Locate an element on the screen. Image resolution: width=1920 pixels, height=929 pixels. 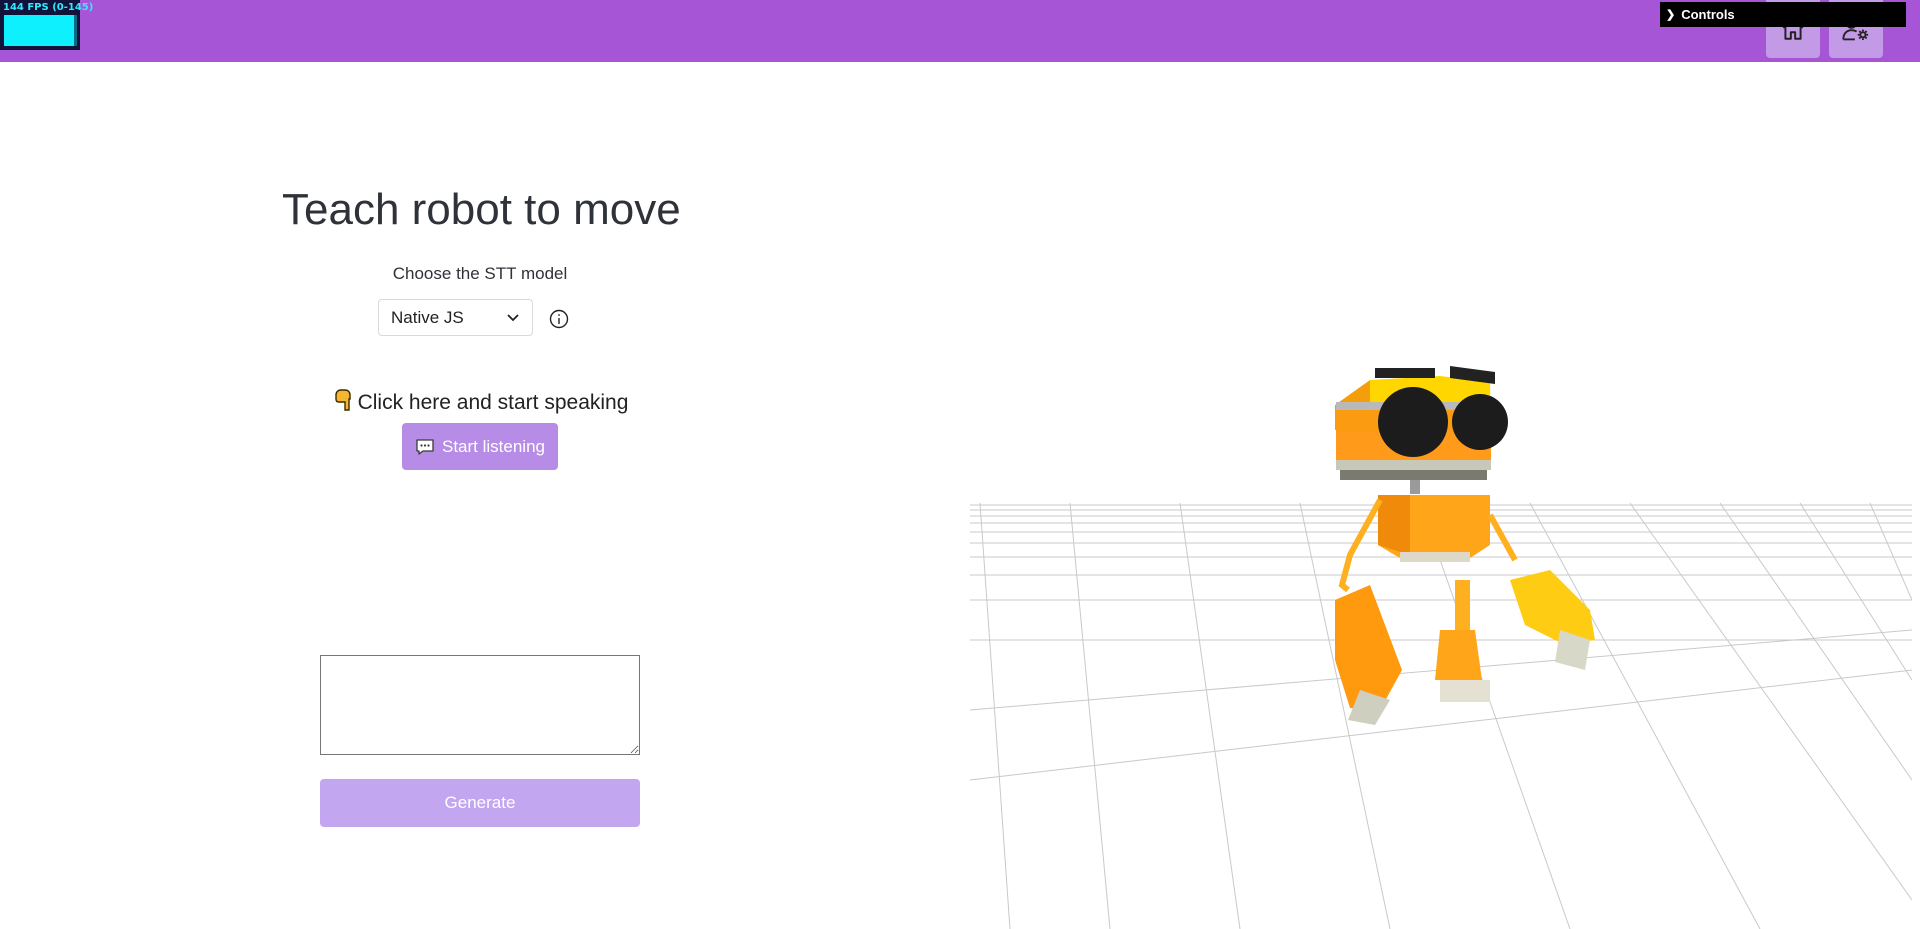
chevron-right-icon: ❯ is located at coordinates (1671, 15).